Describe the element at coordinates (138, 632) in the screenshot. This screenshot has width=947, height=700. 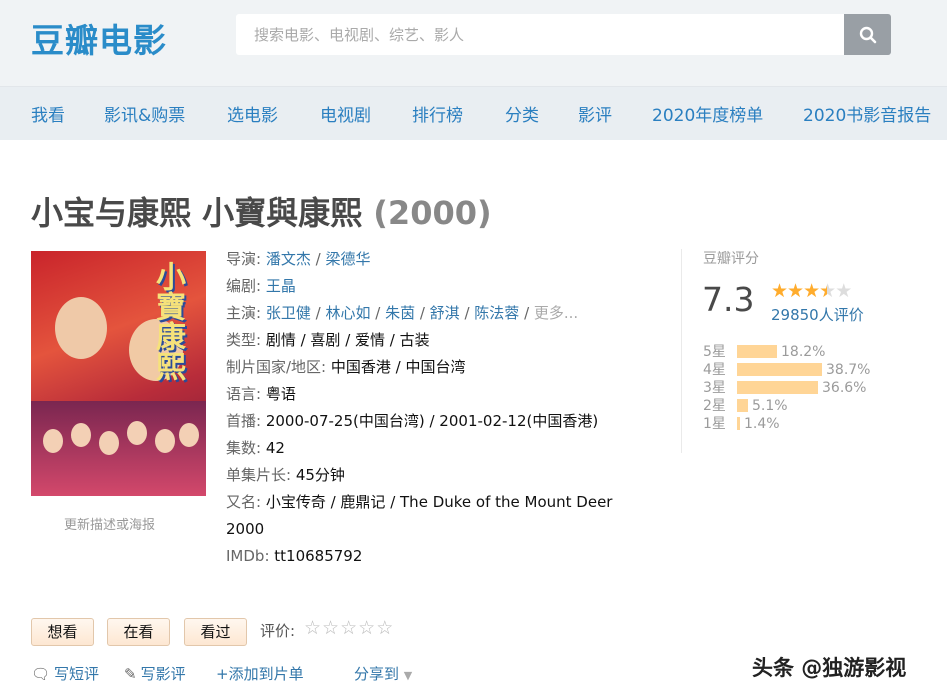
I see `watching-button: 在看` at that location.